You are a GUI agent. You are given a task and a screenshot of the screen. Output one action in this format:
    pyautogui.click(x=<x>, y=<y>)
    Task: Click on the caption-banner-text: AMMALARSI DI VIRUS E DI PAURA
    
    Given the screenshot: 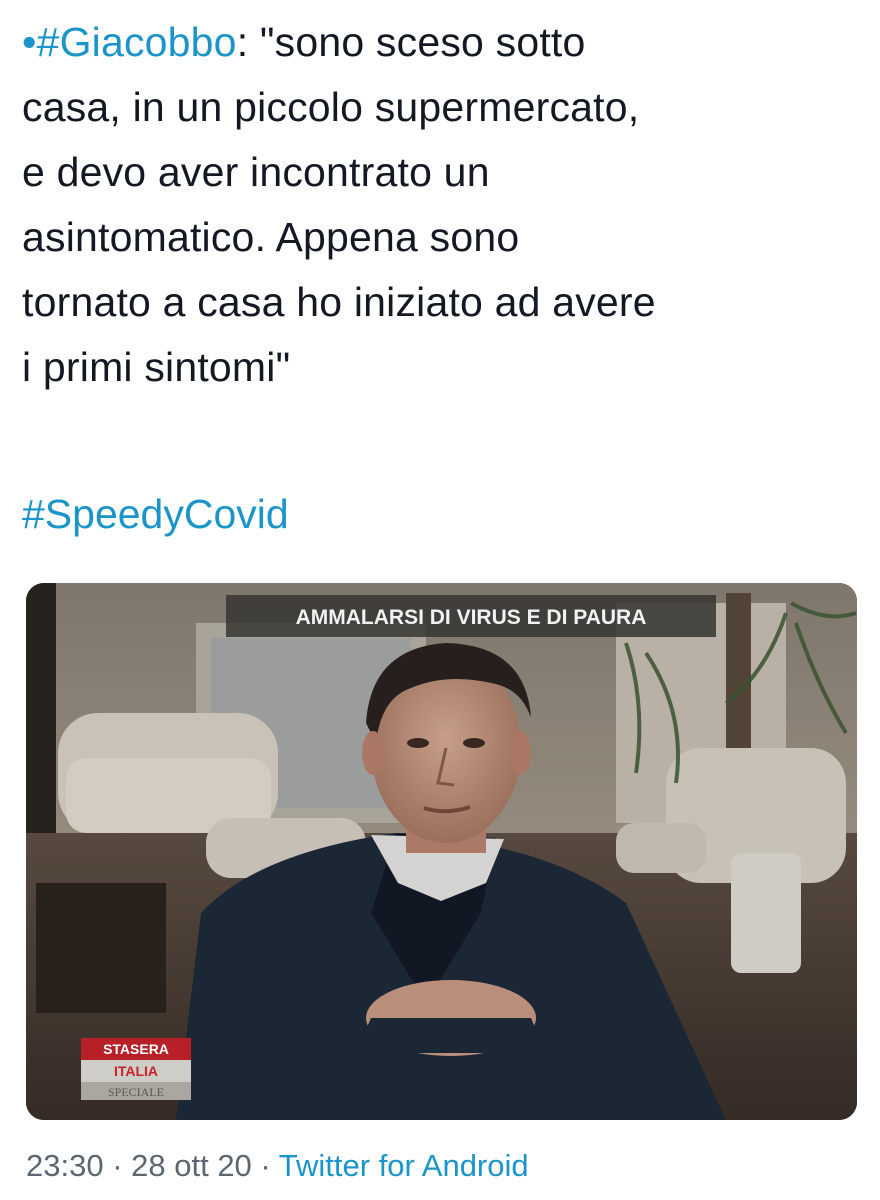 What is the action you would take?
    pyautogui.click(x=471, y=617)
    